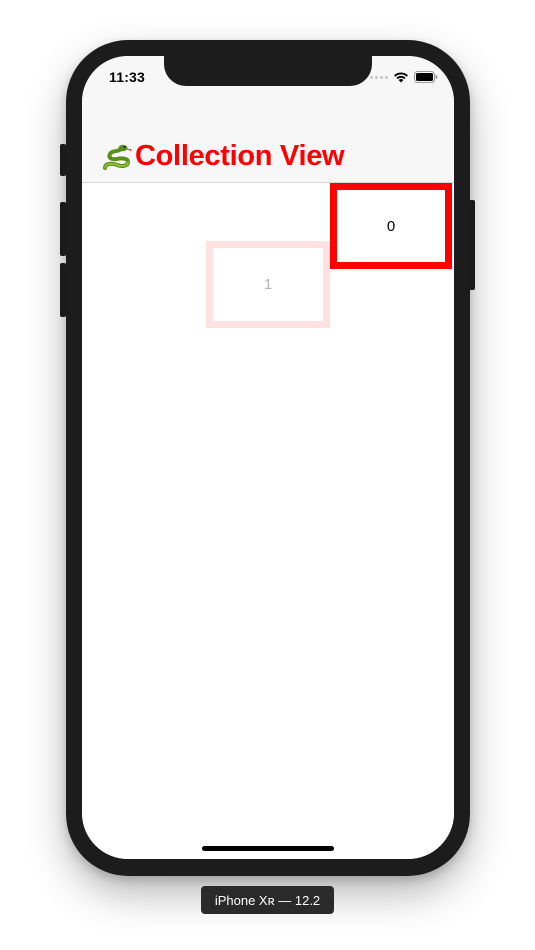 The height and width of the screenshot is (950, 535). I want to click on page-title: Collection View, so click(223, 156).